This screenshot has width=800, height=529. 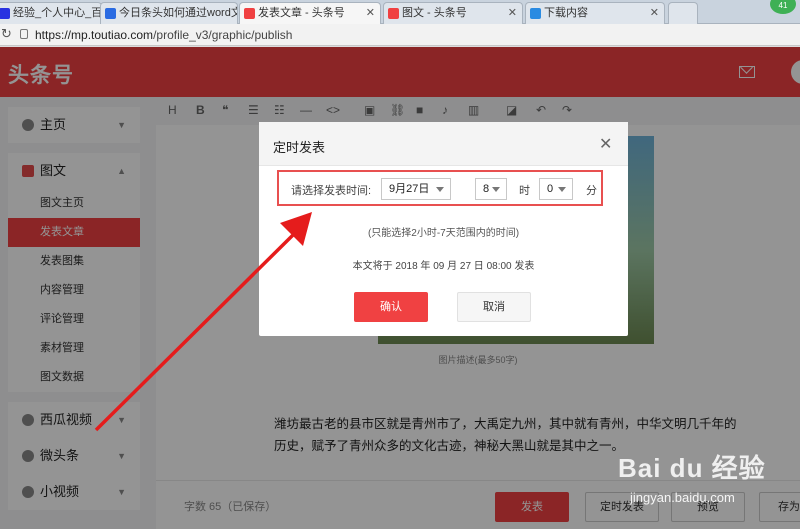 What do you see at coordinates (443, 233) in the screenshot?
I see `time-range-hint: (只能选择2小时-7天范围内的时间)` at bounding box center [443, 233].